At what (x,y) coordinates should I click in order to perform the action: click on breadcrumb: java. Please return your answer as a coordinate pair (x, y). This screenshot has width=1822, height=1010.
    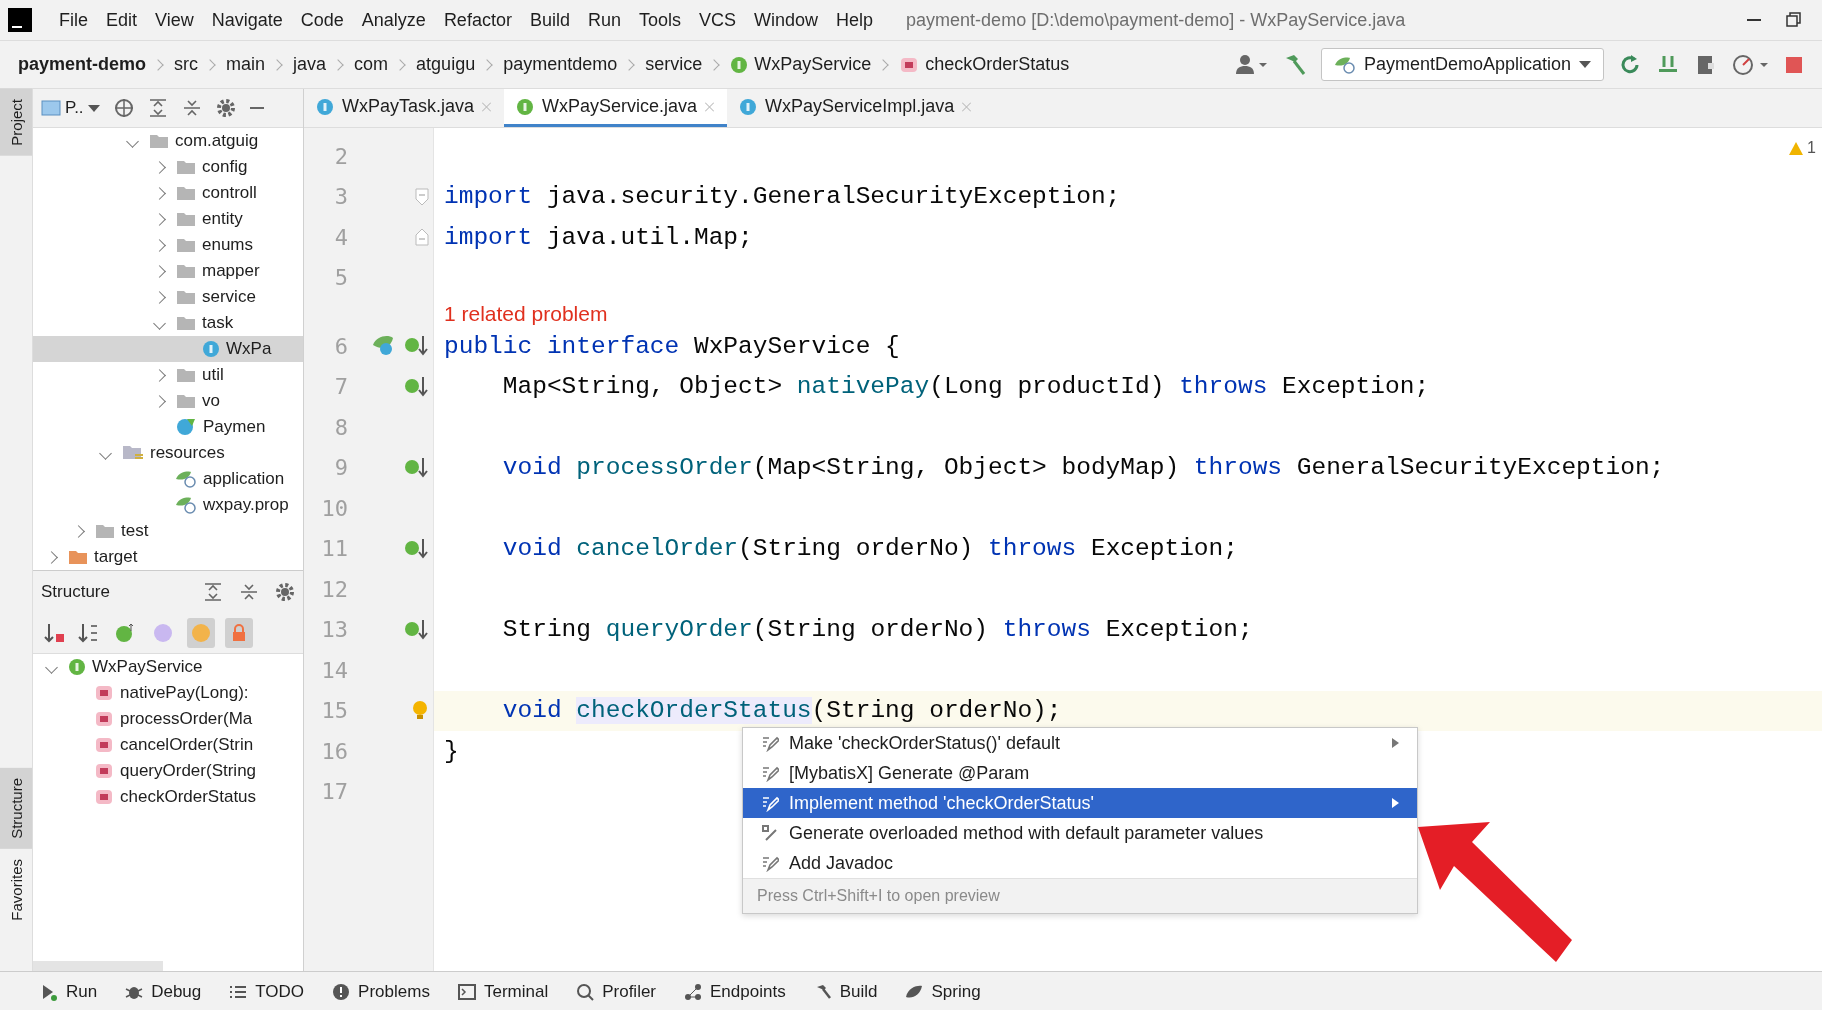
    Looking at the image, I should click on (310, 64).